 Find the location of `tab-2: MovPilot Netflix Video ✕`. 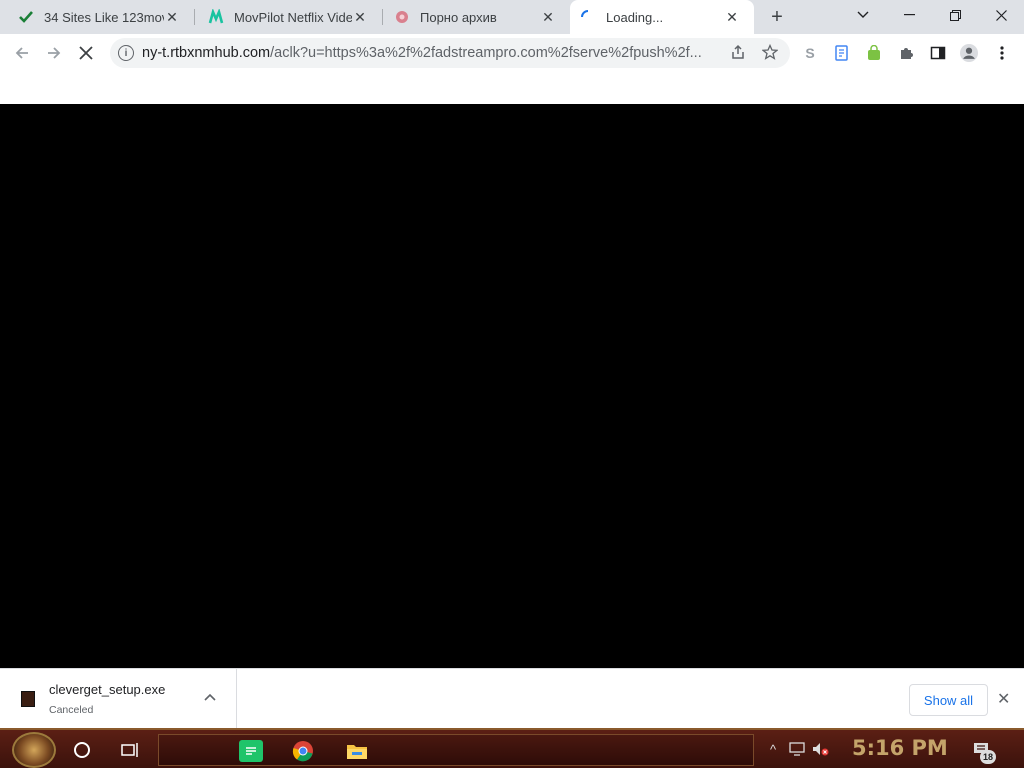

tab-2: MovPilot Netflix Video ✕ is located at coordinates (288, 17).